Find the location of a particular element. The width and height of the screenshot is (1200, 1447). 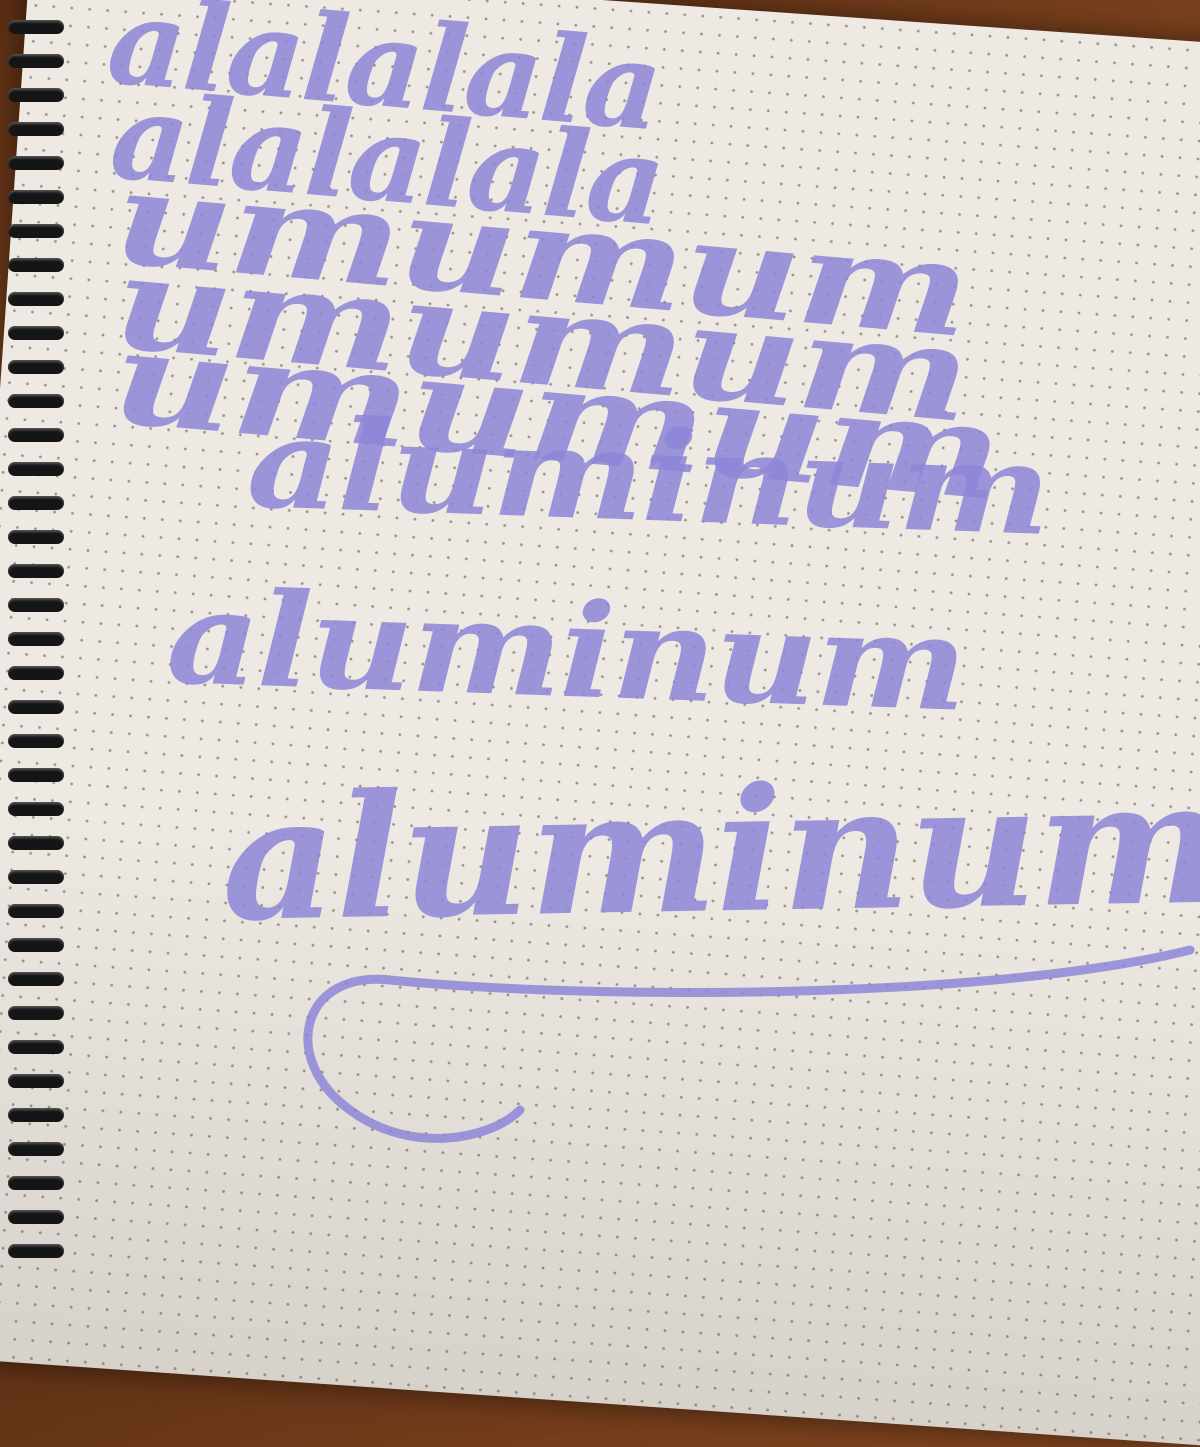

spiral-binding is located at coordinates (35, 636).